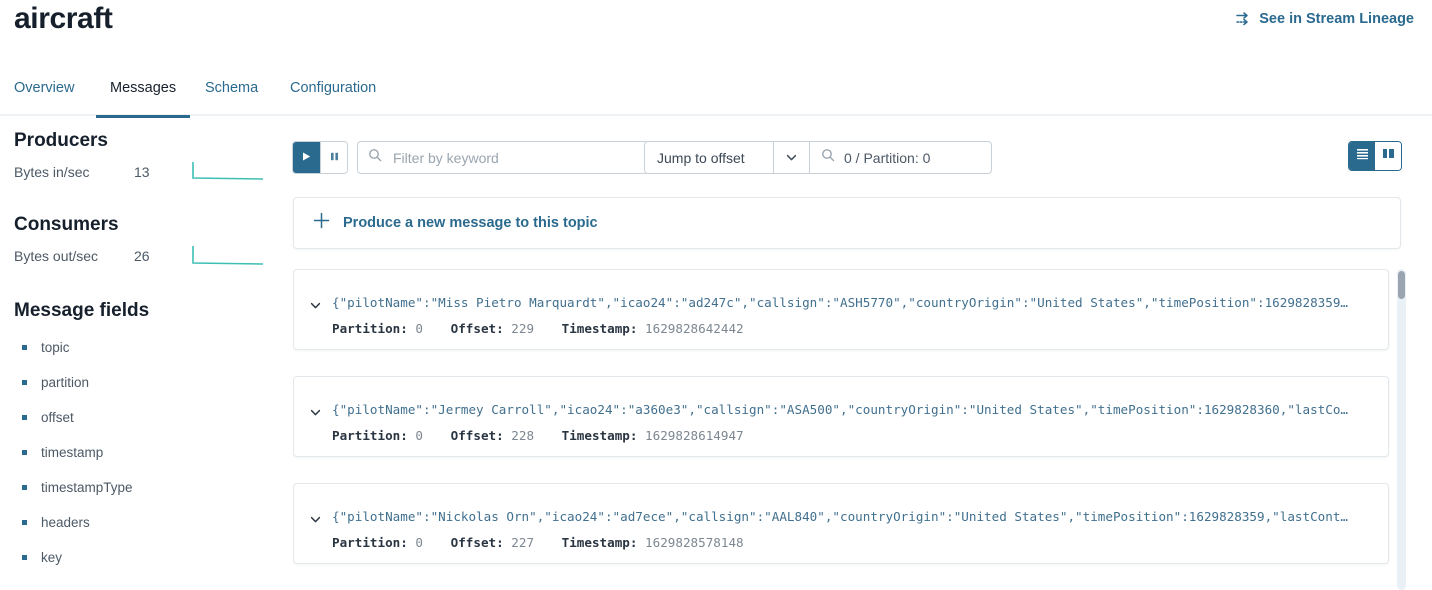  Describe the element at coordinates (470, 223) in the screenshot. I see `produce-new-message-label: Produce a new message to this topic` at that location.